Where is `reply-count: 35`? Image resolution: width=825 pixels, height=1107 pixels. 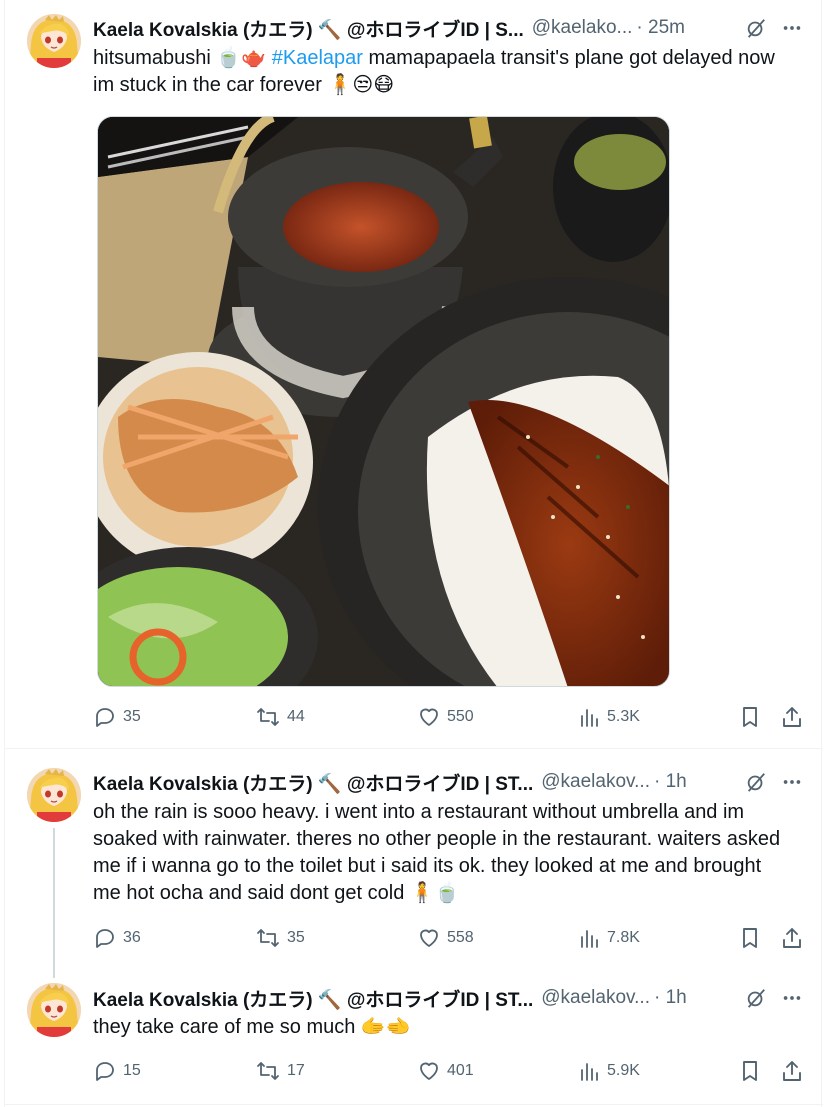 reply-count: 35 is located at coordinates (132, 716).